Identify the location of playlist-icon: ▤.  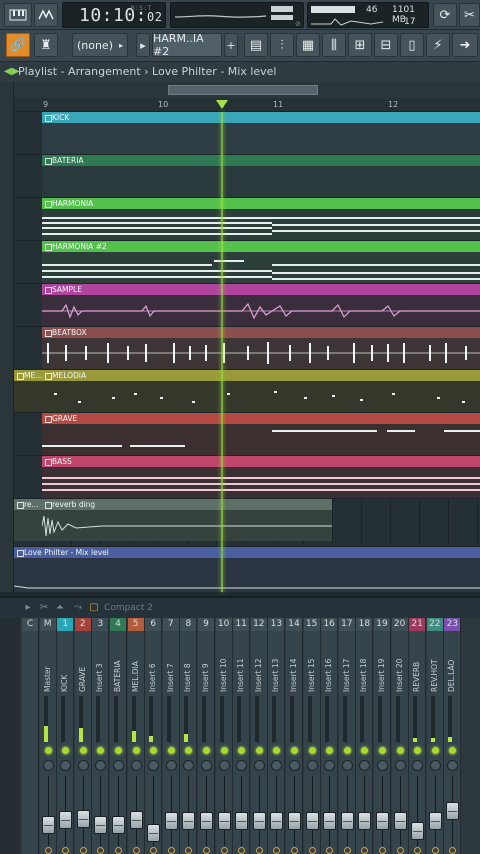
(256, 45).